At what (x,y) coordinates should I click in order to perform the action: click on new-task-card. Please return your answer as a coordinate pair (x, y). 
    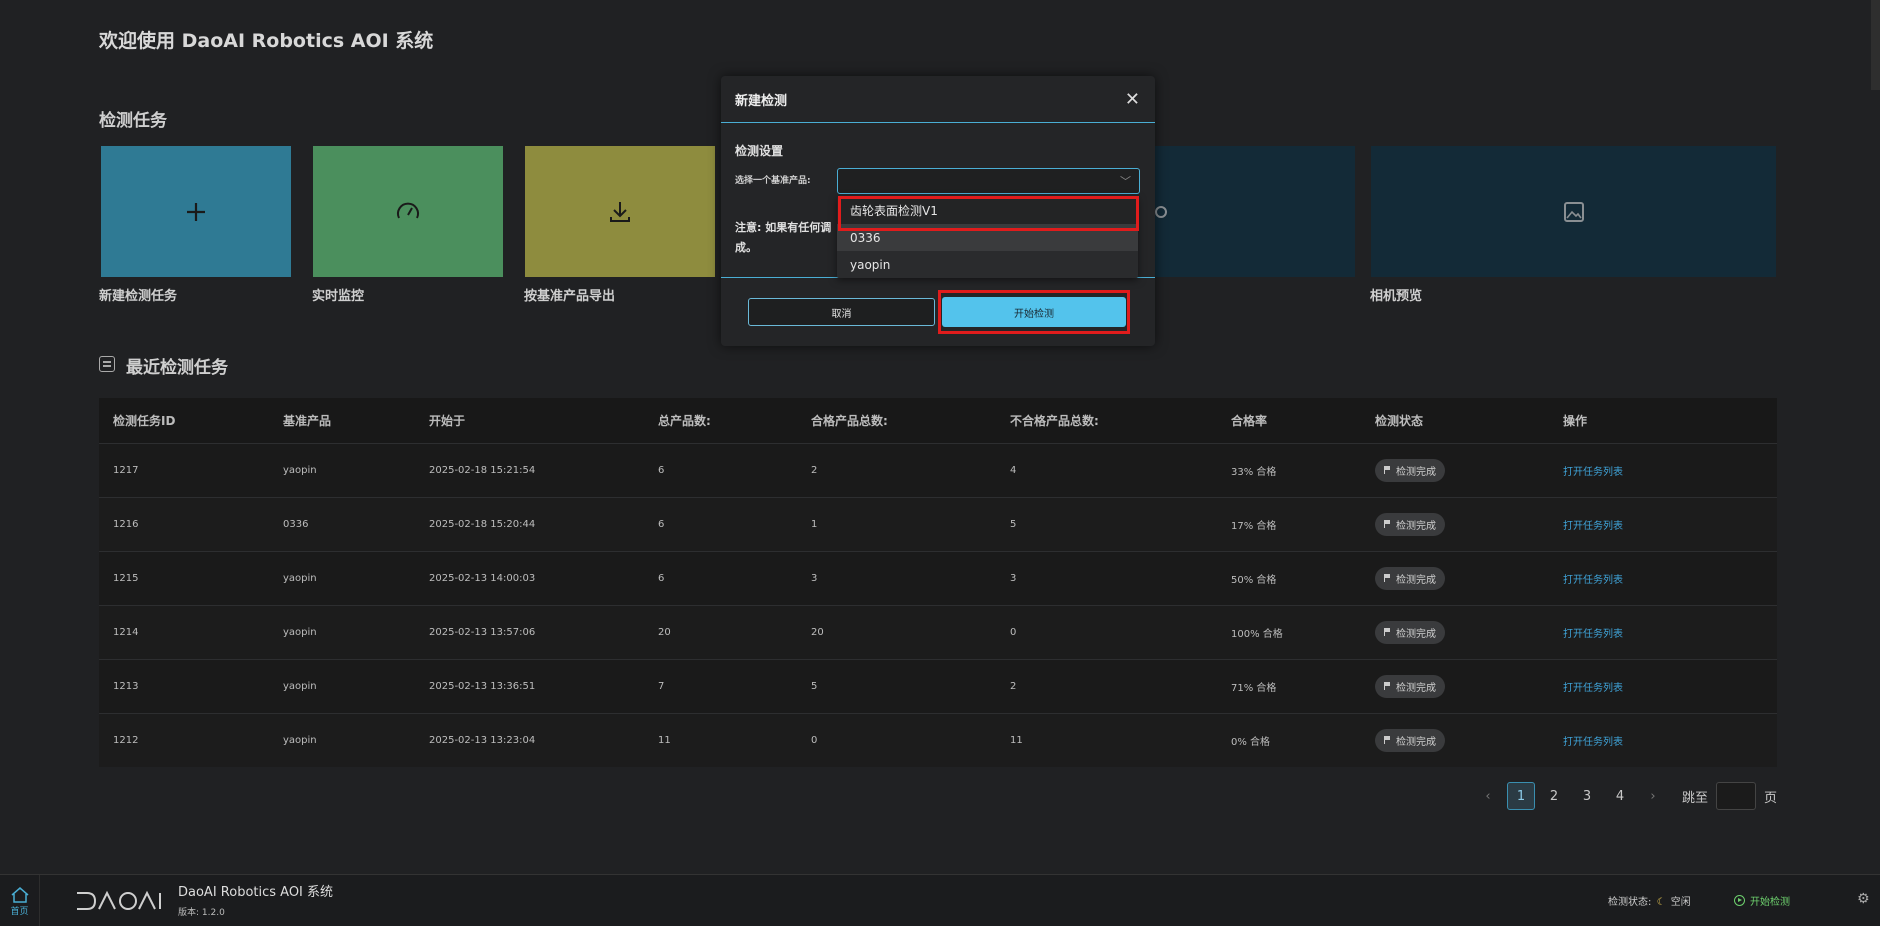
    Looking at the image, I should click on (196, 211).